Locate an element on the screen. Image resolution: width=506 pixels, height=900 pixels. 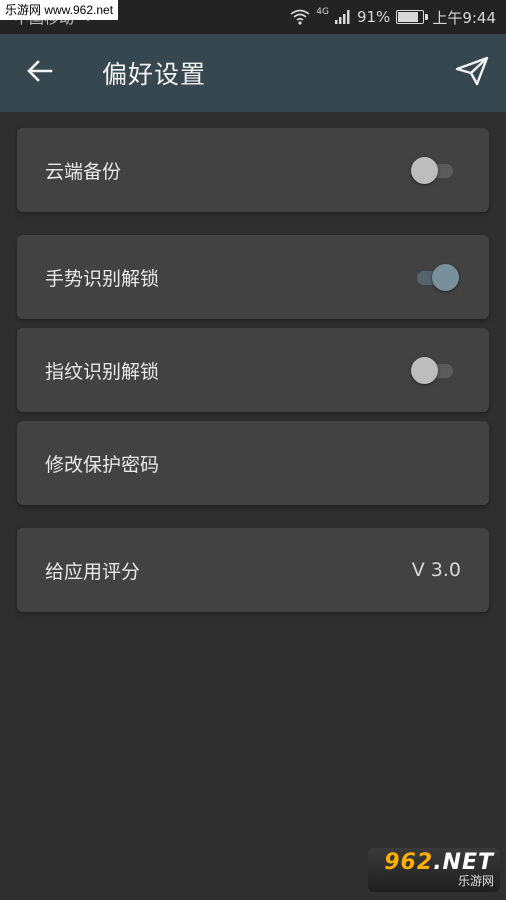
signal-icon is located at coordinates (342, 17).